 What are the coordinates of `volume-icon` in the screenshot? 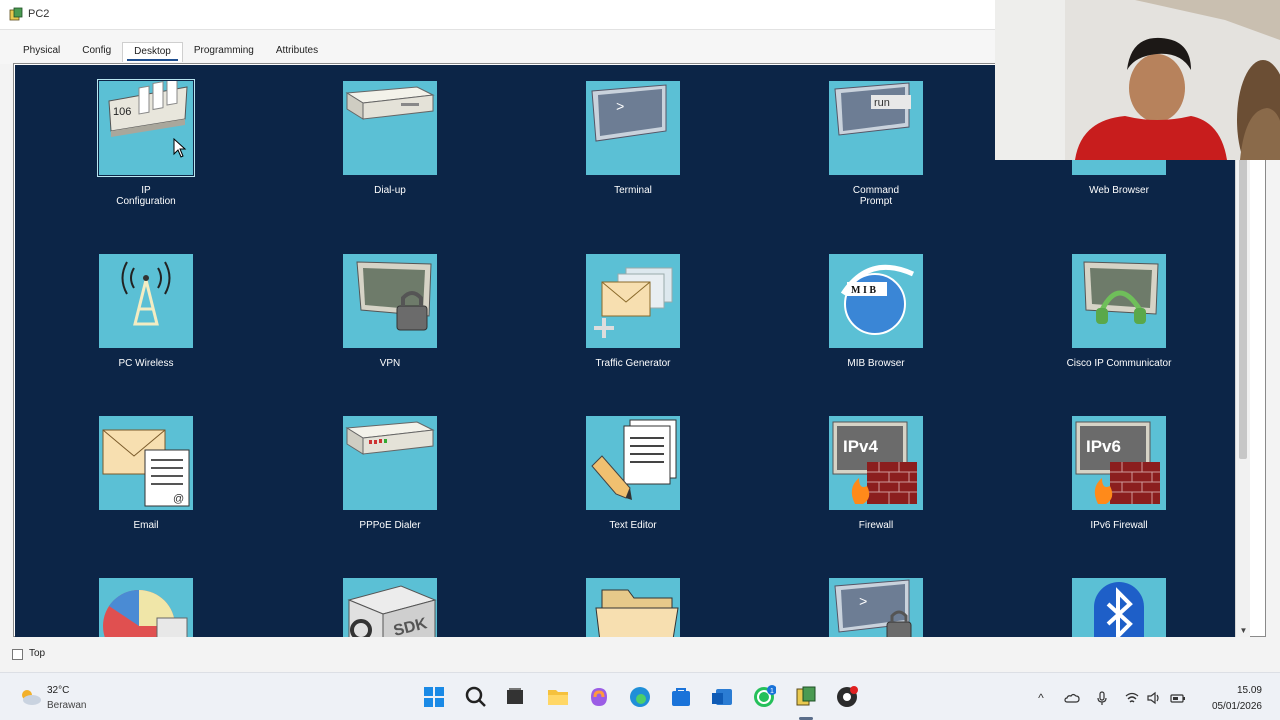 It's located at (1154, 698).